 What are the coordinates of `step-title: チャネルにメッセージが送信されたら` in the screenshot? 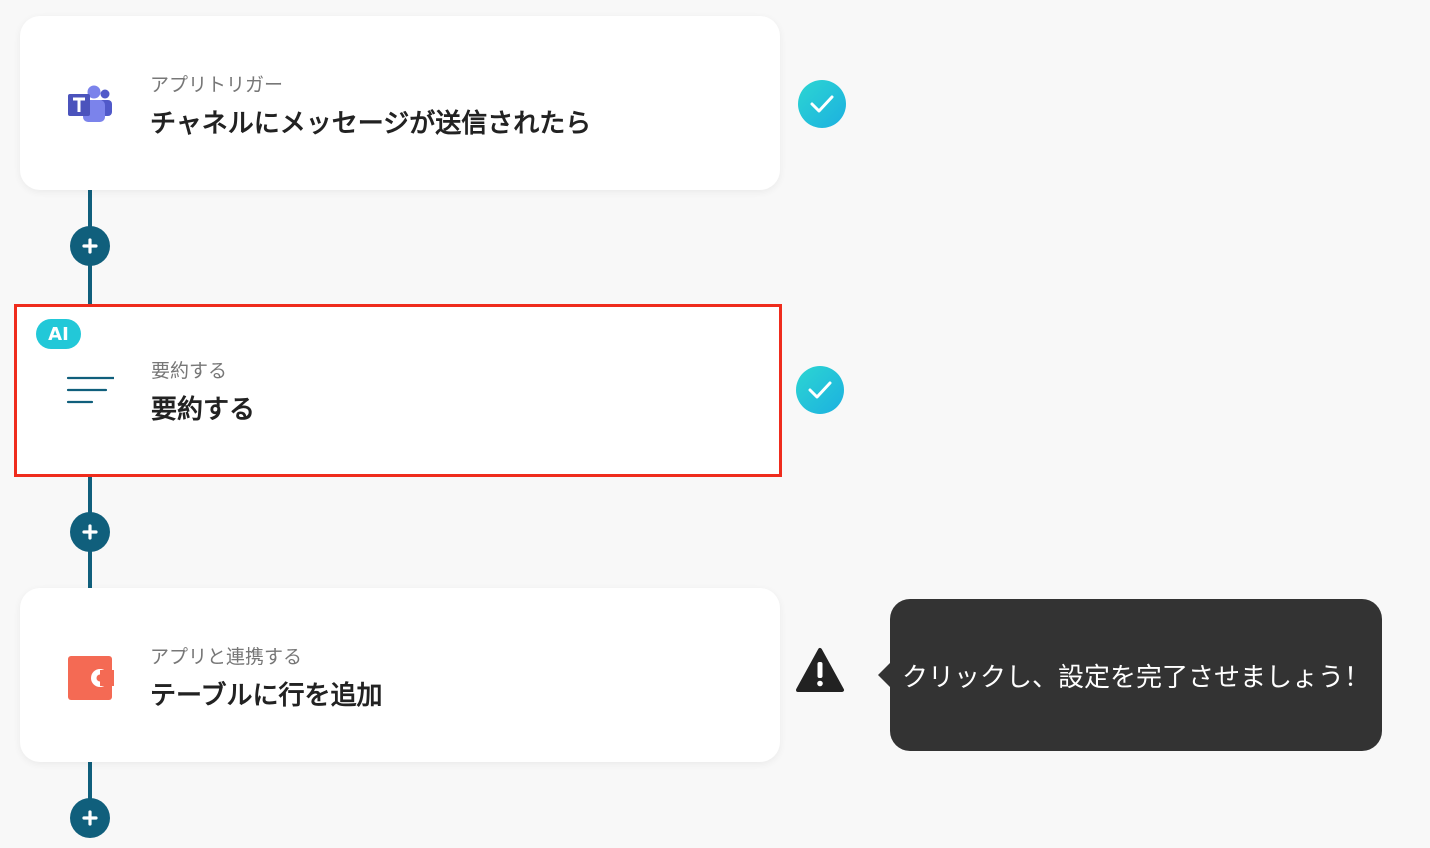 It's located at (371, 124).